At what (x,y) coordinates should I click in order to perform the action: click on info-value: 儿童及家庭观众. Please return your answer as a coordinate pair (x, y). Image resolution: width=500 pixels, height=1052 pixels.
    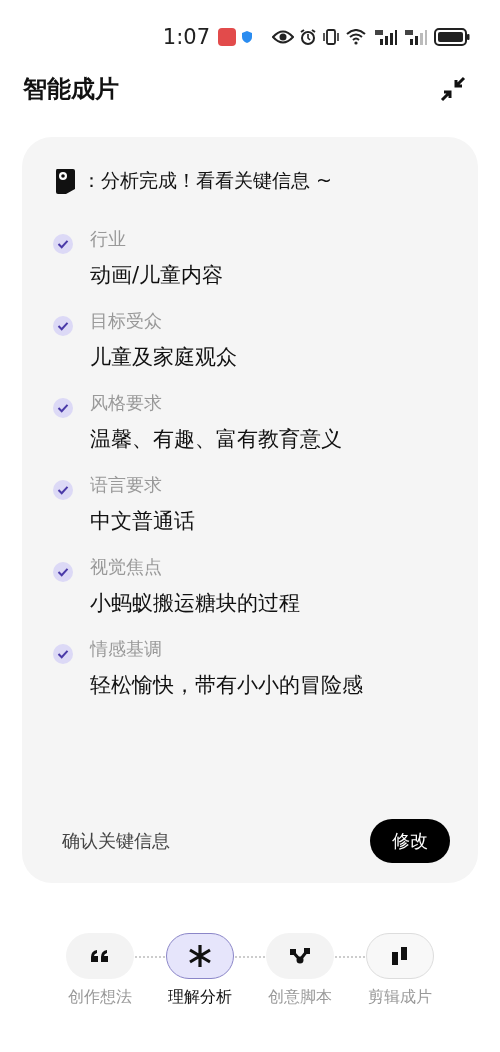
    Looking at the image, I should click on (163, 357).